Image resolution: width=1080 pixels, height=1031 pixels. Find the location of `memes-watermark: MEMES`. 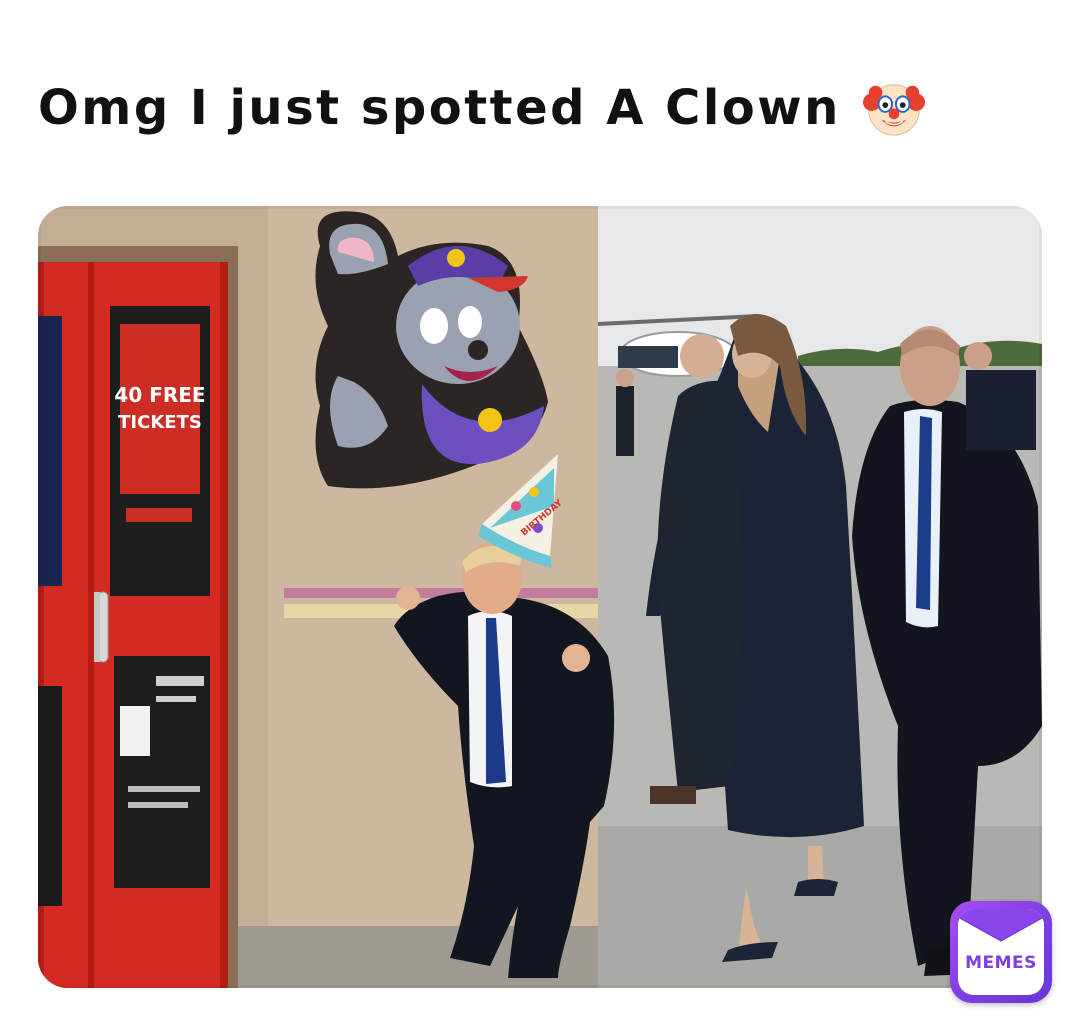

memes-watermark: MEMES is located at coordinates (1001, 952).